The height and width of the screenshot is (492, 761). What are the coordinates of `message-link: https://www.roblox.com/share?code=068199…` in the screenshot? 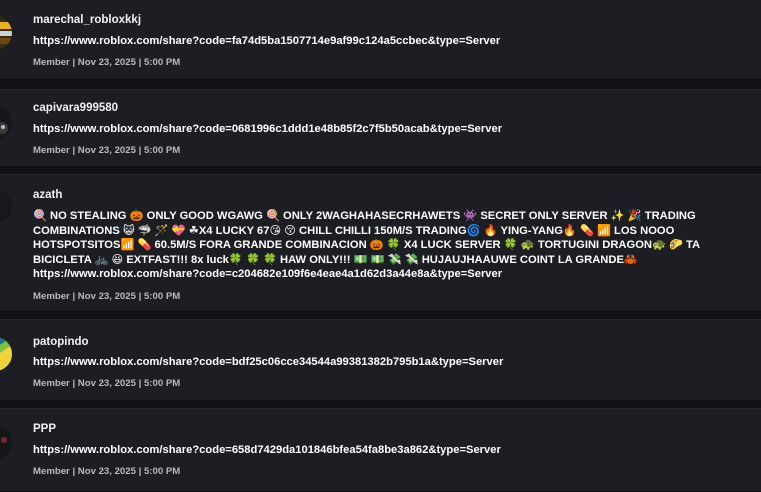 It's located at (397, 129).